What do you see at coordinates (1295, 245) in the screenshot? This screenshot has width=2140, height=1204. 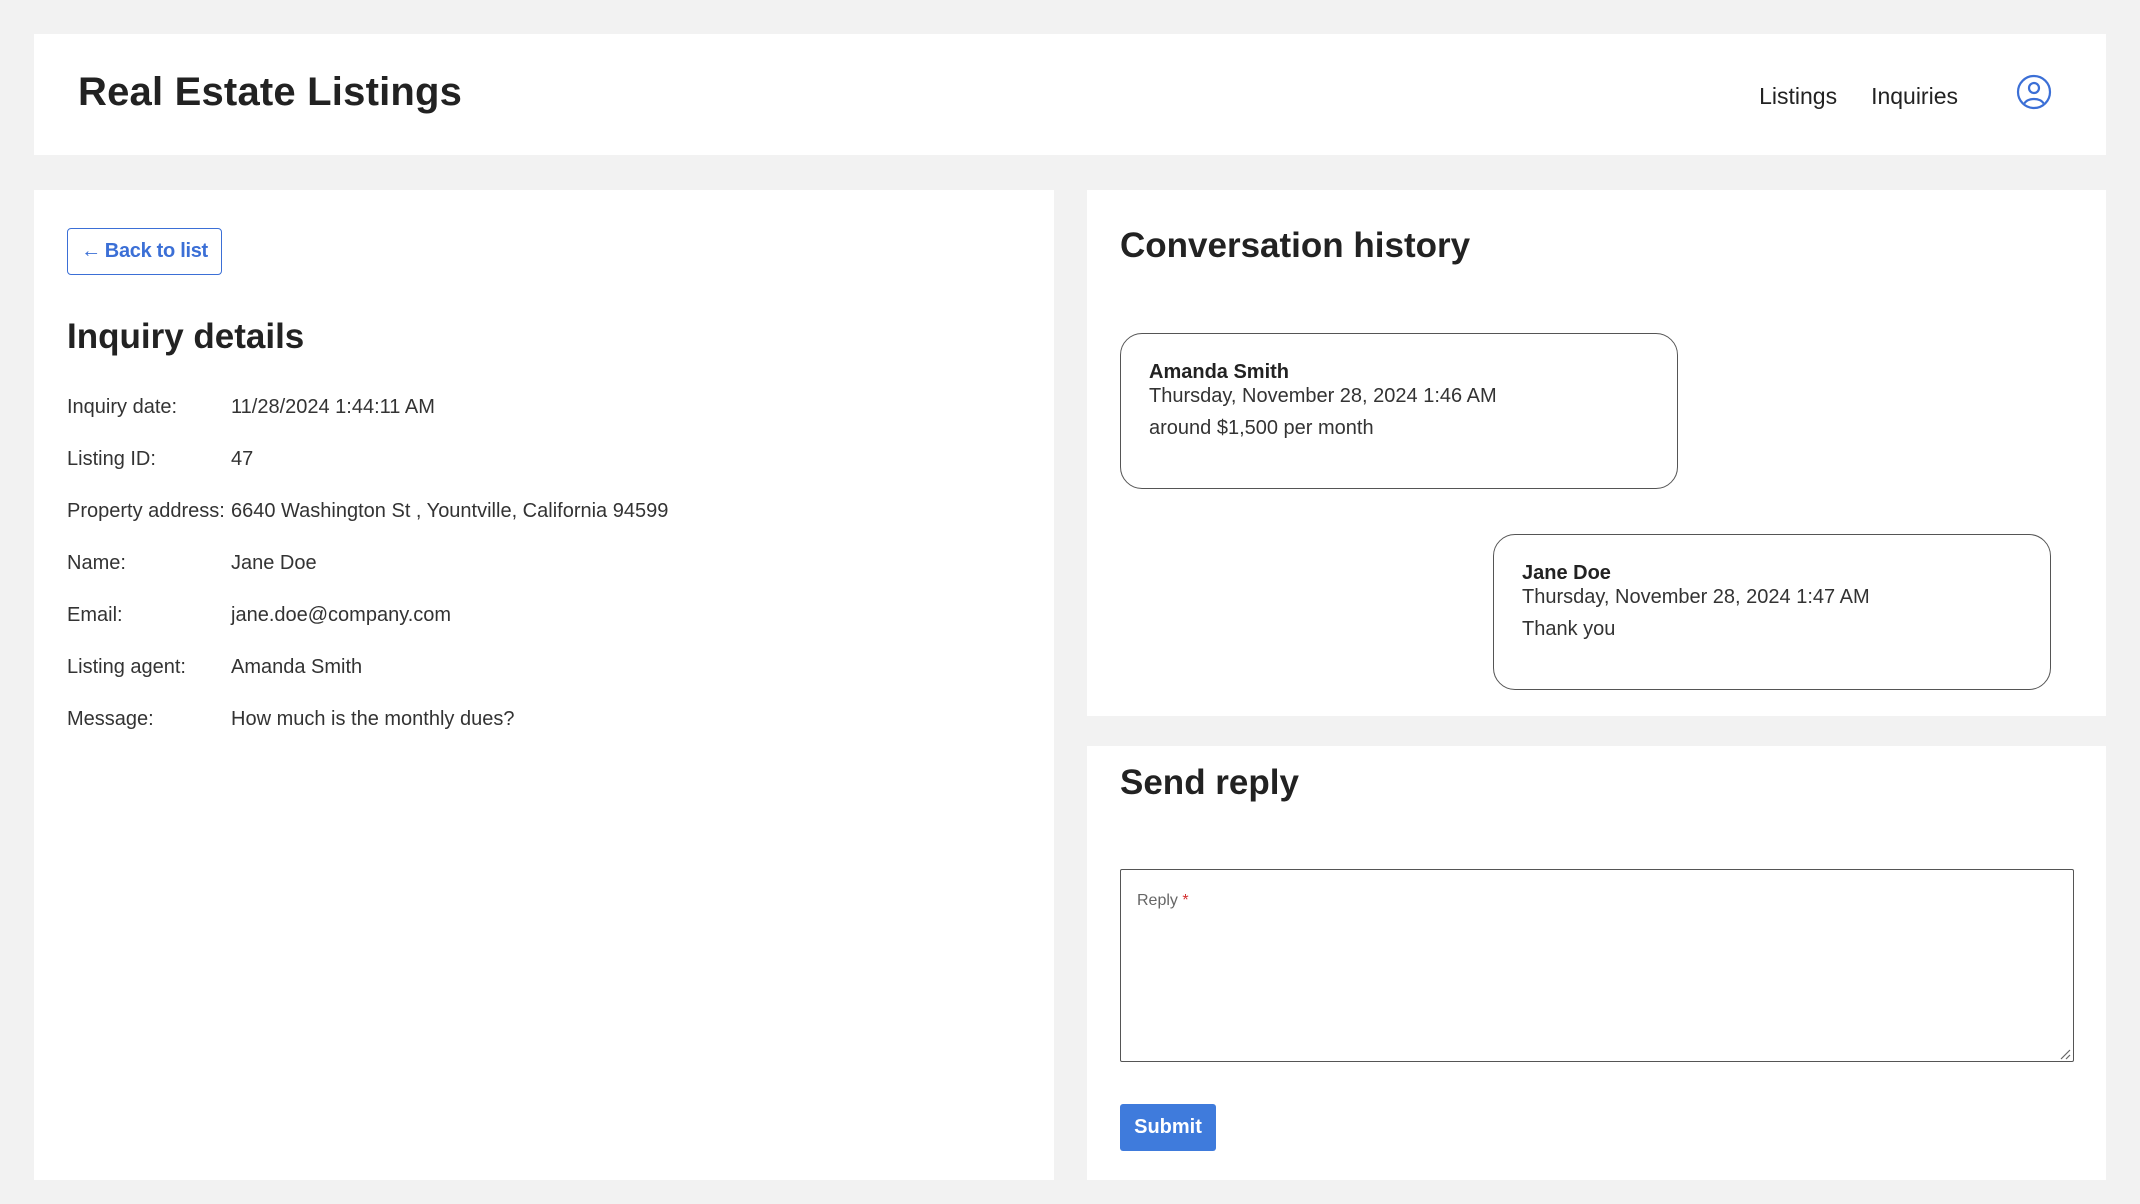 I see `conversation-history-title: Conversation history` at bounding box center [1295, 245].